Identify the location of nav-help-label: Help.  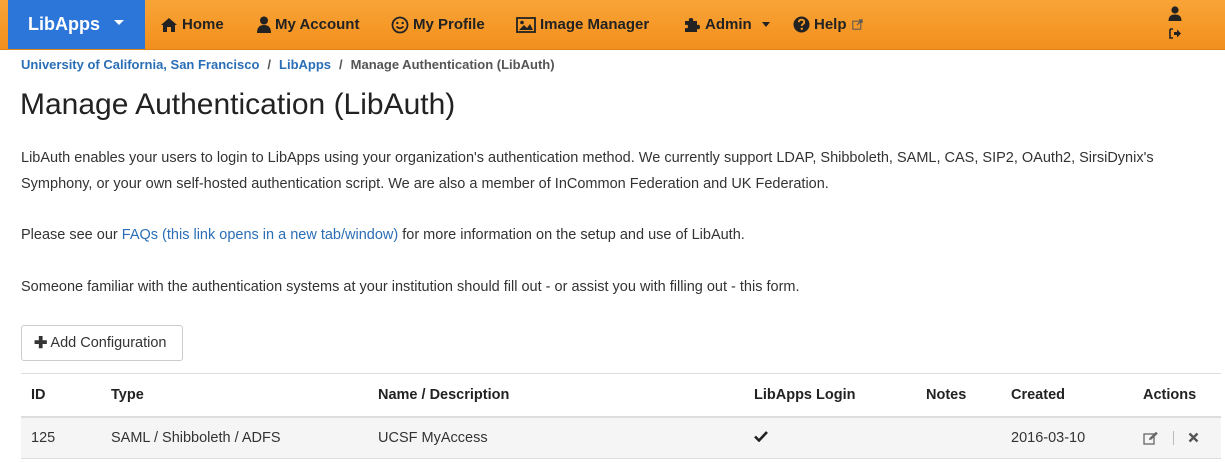
(830, 24).